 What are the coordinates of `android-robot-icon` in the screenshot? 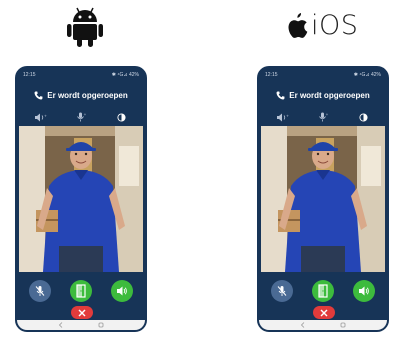 It's located at (85, 29).